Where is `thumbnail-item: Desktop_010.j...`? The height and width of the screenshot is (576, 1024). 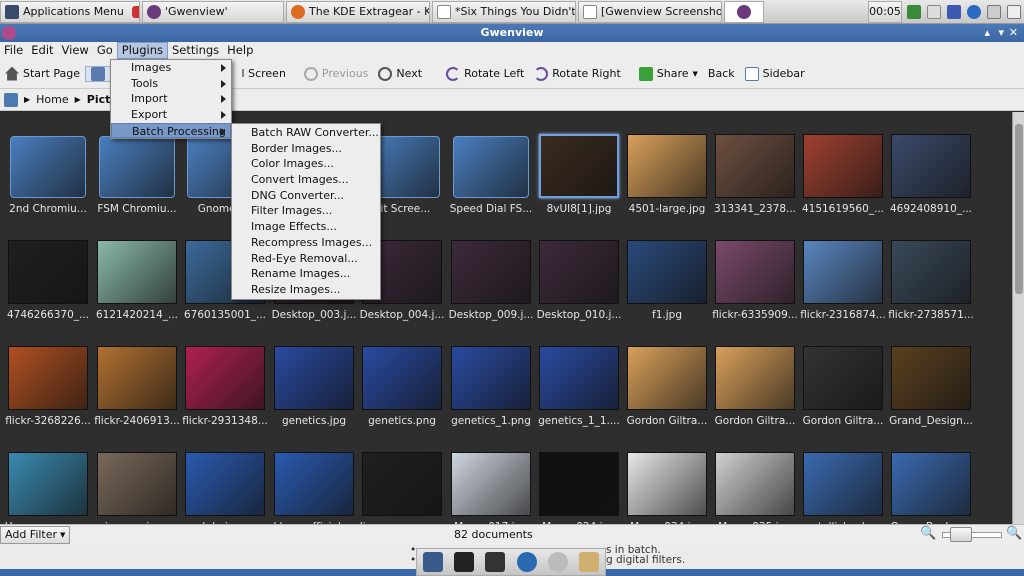
thumbnail-item: Desktop_010.j... is located at coordinates (579, 270).